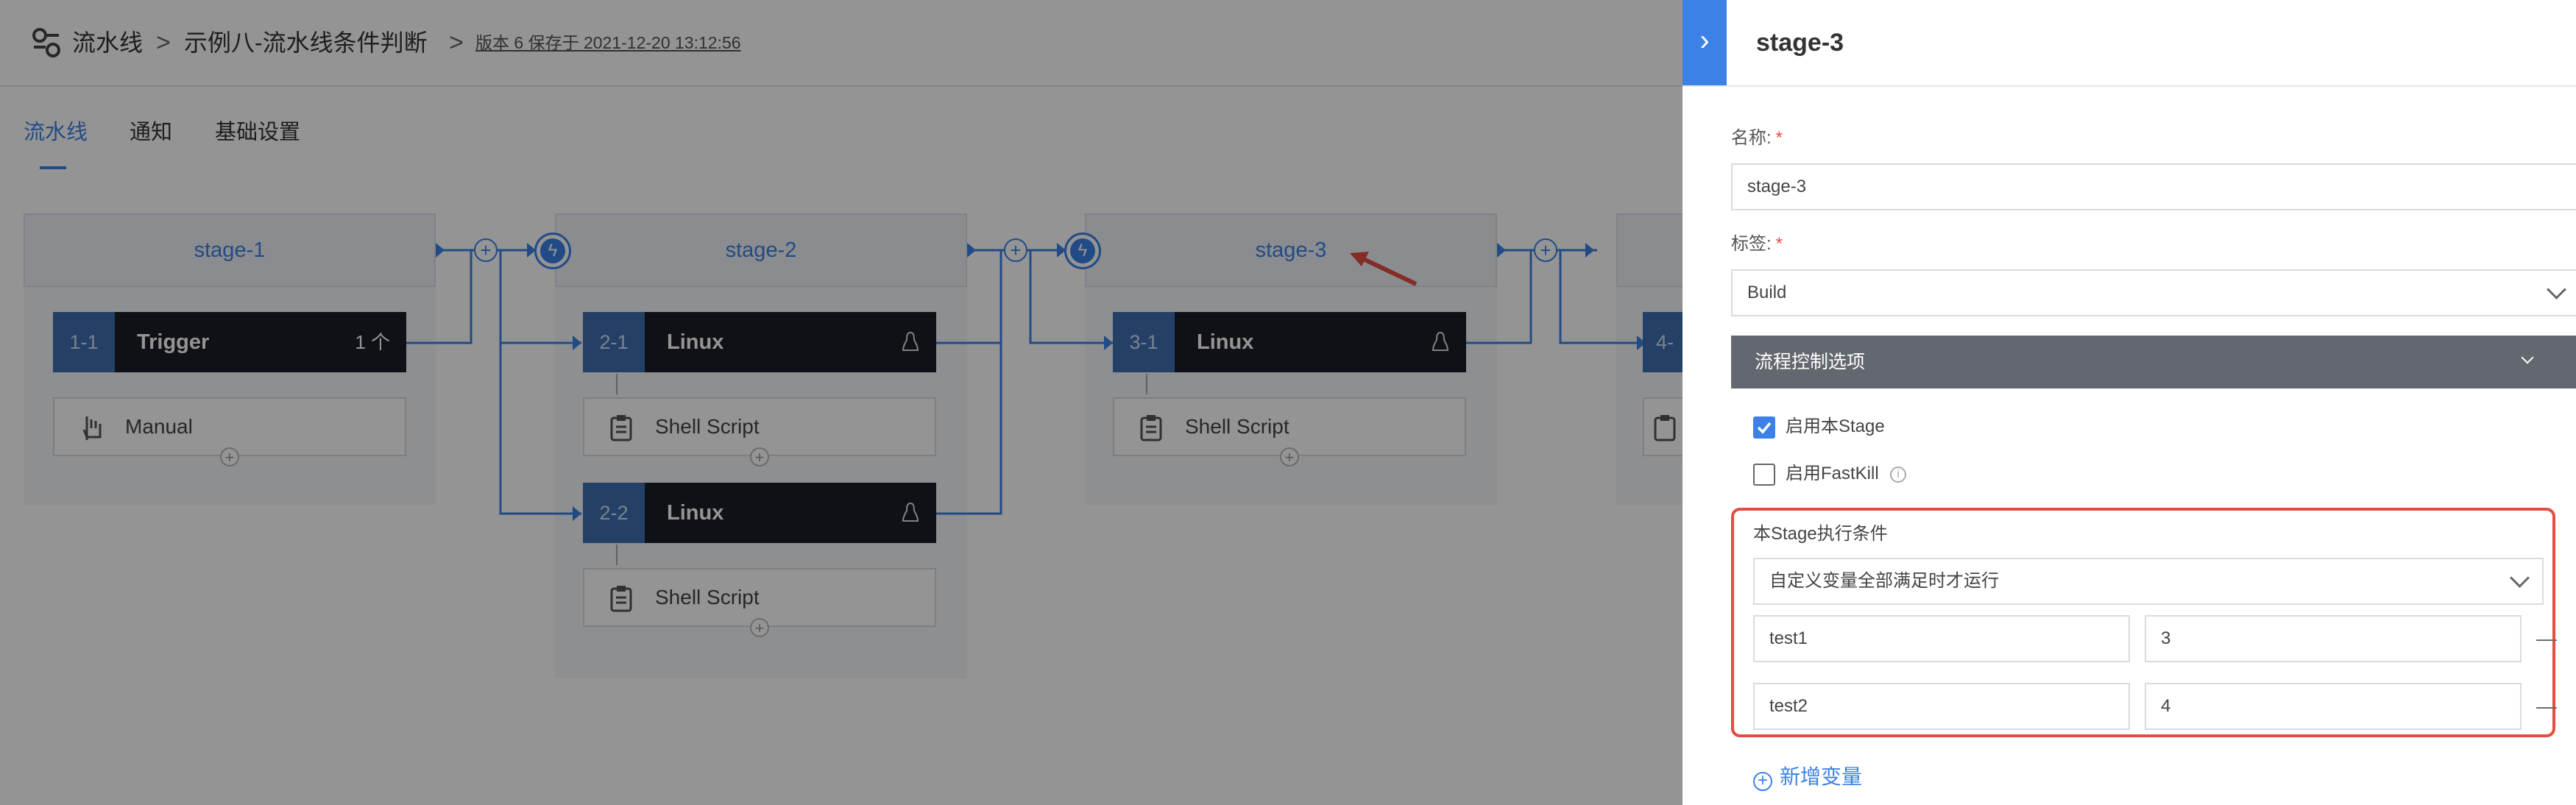 The image size is (2576, 805). Describe the element at coordinates (1763, 781) in the screenshot. I see `plus-circle-icon: +` at that location.